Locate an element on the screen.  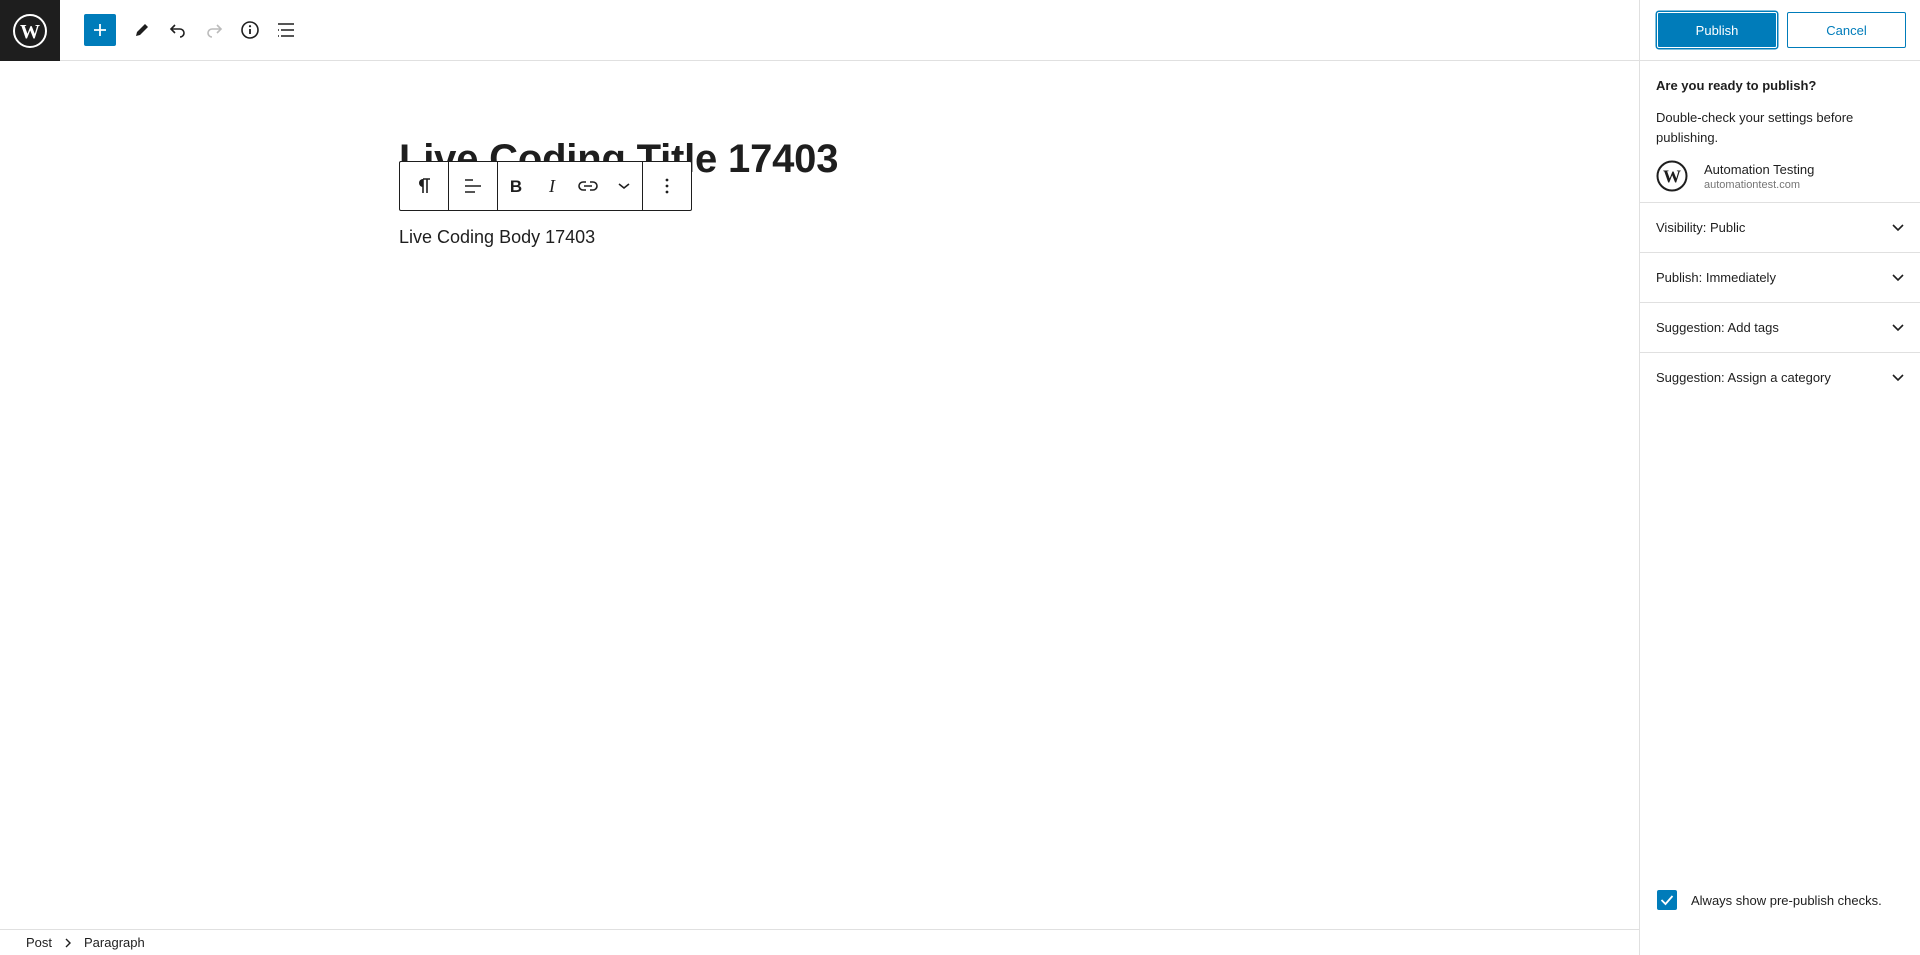
align-button is located at coordinates (473, 186).